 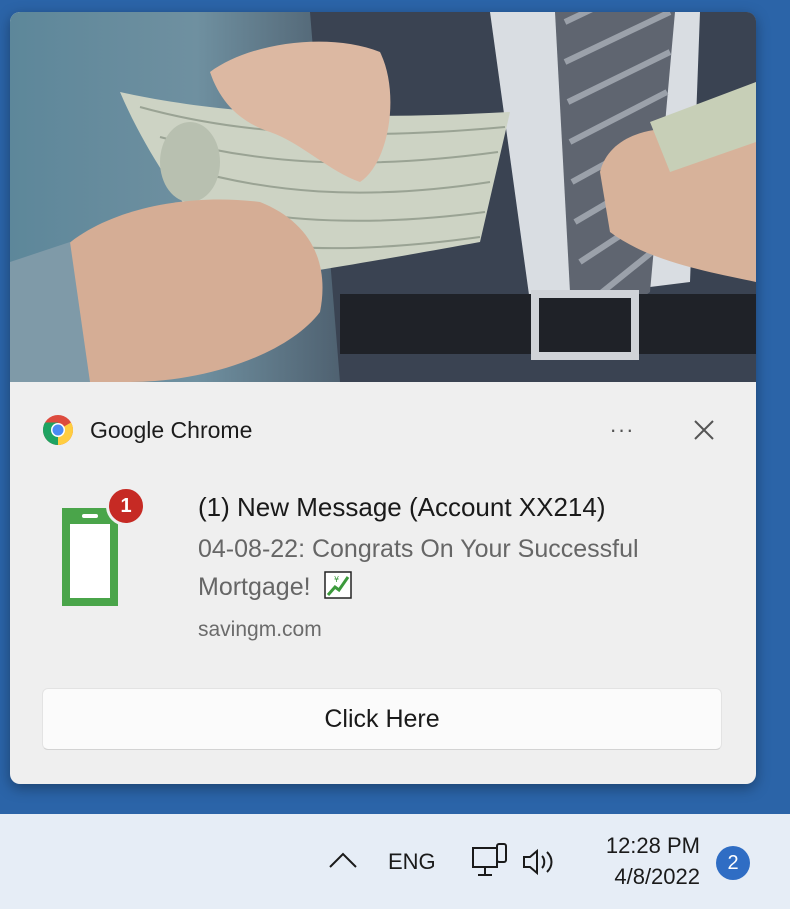 I want to click on clock-time: 12:28 PM, so click(x=652, y=845).